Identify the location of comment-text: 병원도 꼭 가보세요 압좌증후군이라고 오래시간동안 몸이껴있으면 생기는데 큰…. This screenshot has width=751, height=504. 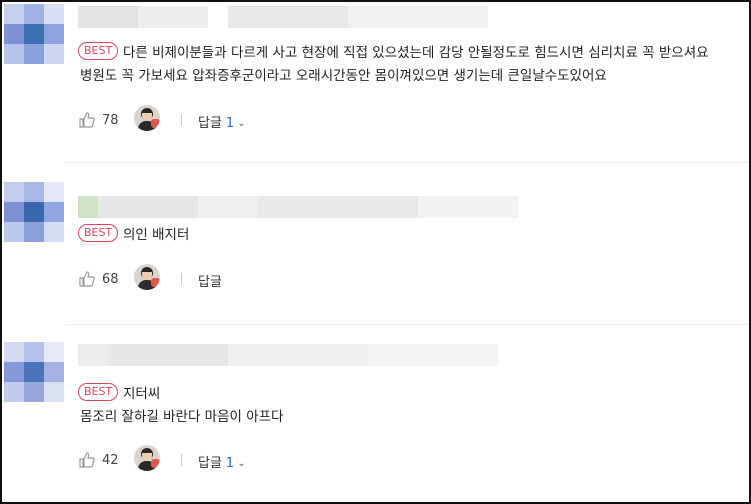
(343, 76).